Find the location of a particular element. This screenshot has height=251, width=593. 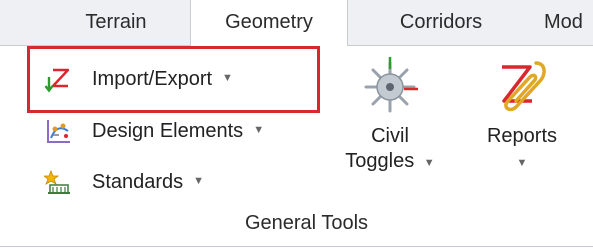

ribbon-bottom-divider is located at coordinates (296, 246).